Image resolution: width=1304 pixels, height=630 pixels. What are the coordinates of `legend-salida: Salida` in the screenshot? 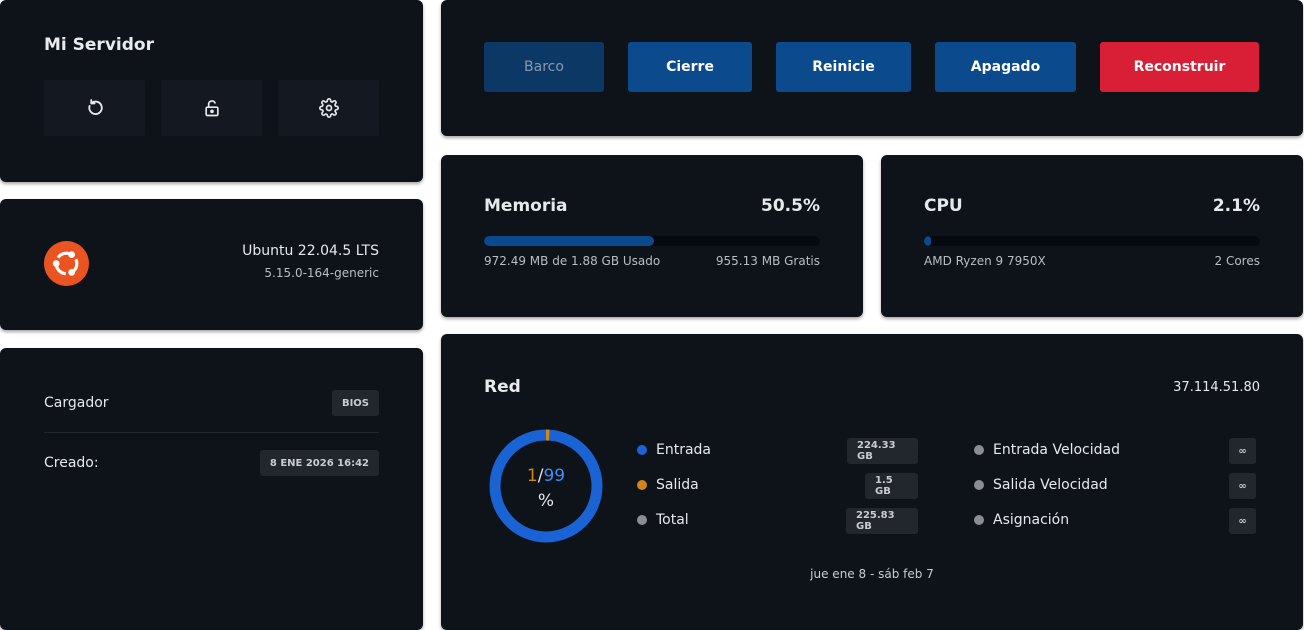 It's located at (668, 485).